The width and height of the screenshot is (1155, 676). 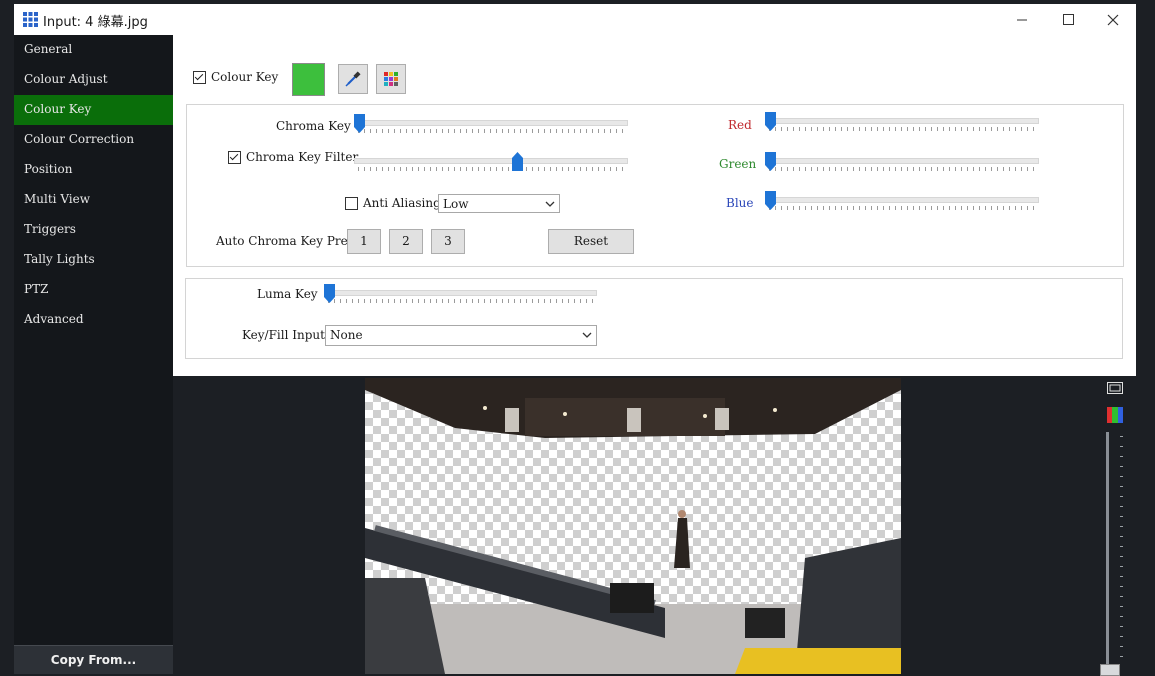 What do you see at coordinates (93, 290) in the screenshot?
I see `sidebar-item-ptz: PTZ` at bounding box center [93, 290].